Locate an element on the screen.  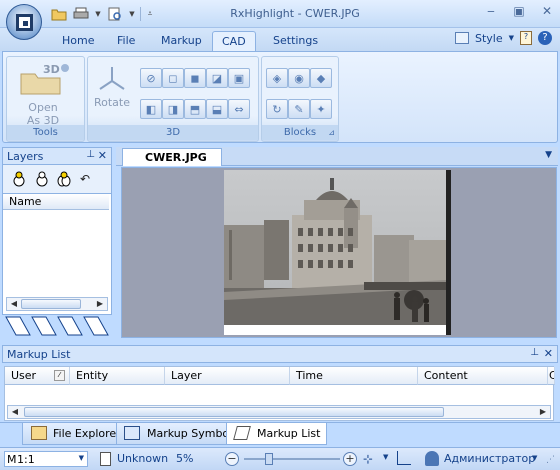
layers-horizontal-scrollbar: ◀ ▶ is located at coordinates (57, 304).